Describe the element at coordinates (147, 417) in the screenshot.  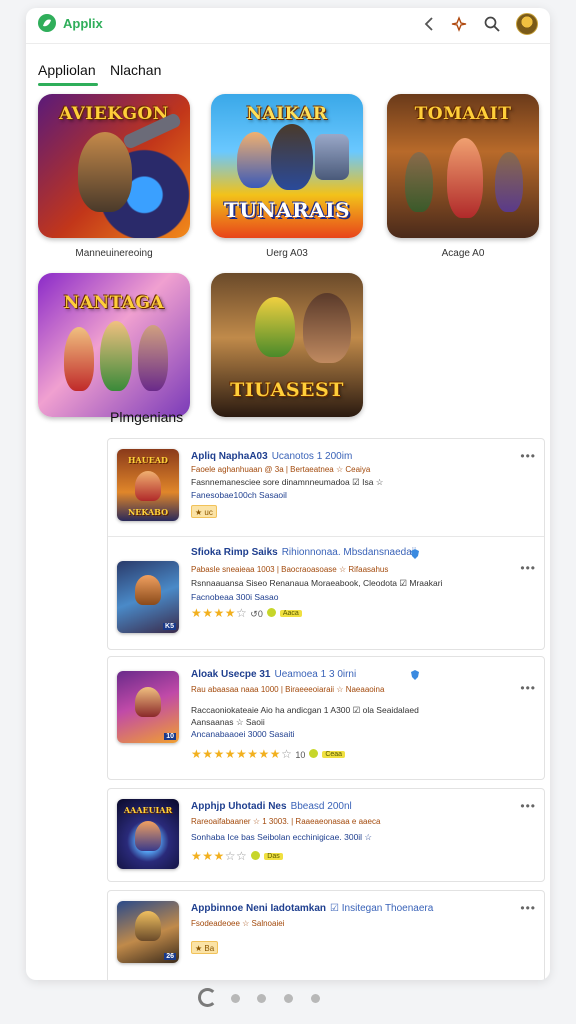
I see `section-title: Plmgenians` at that location.